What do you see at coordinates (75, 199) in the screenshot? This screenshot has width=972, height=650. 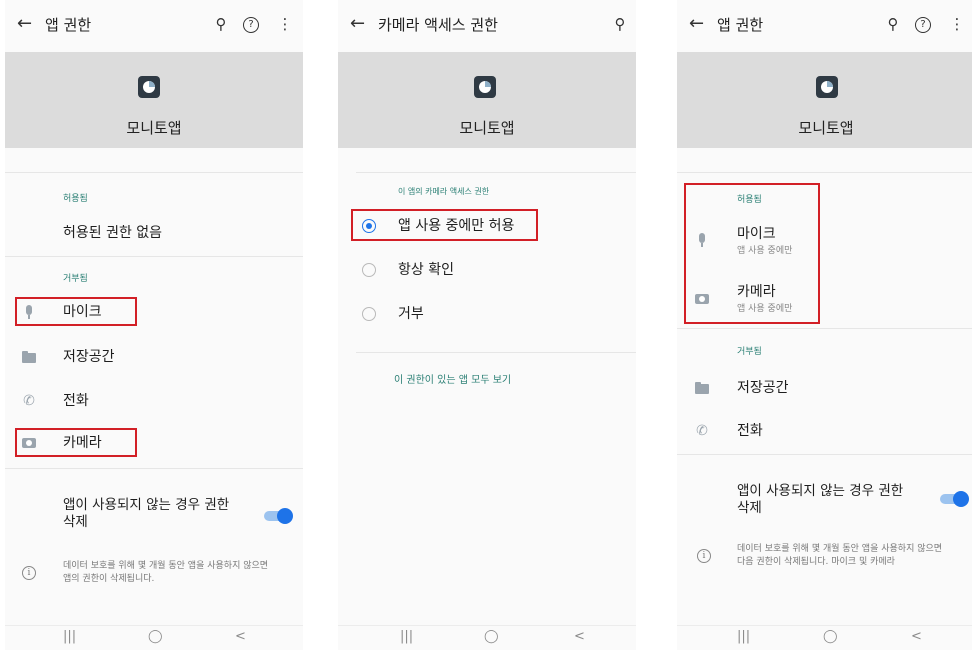 I see `allowed-section-header: 허용됨` at bounding box center [75, 199].